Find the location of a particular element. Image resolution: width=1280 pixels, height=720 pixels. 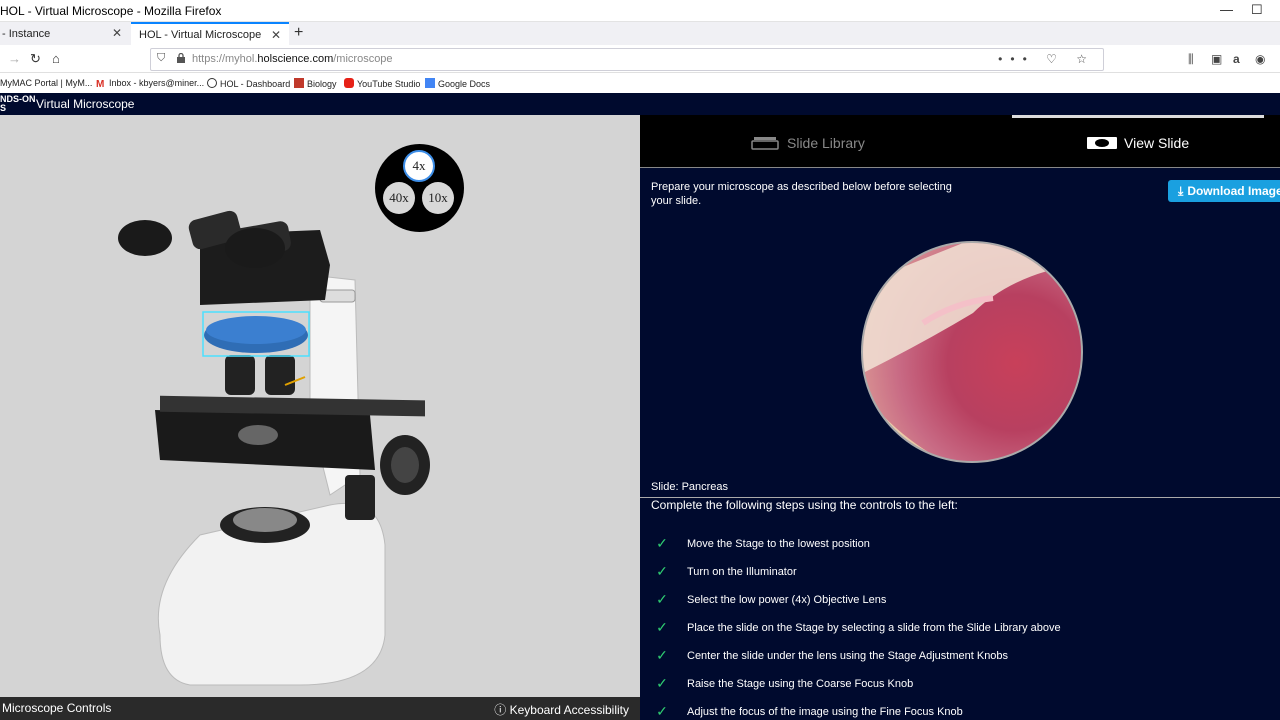

tab-label: Slide Library is located at coordinates (826, 143).